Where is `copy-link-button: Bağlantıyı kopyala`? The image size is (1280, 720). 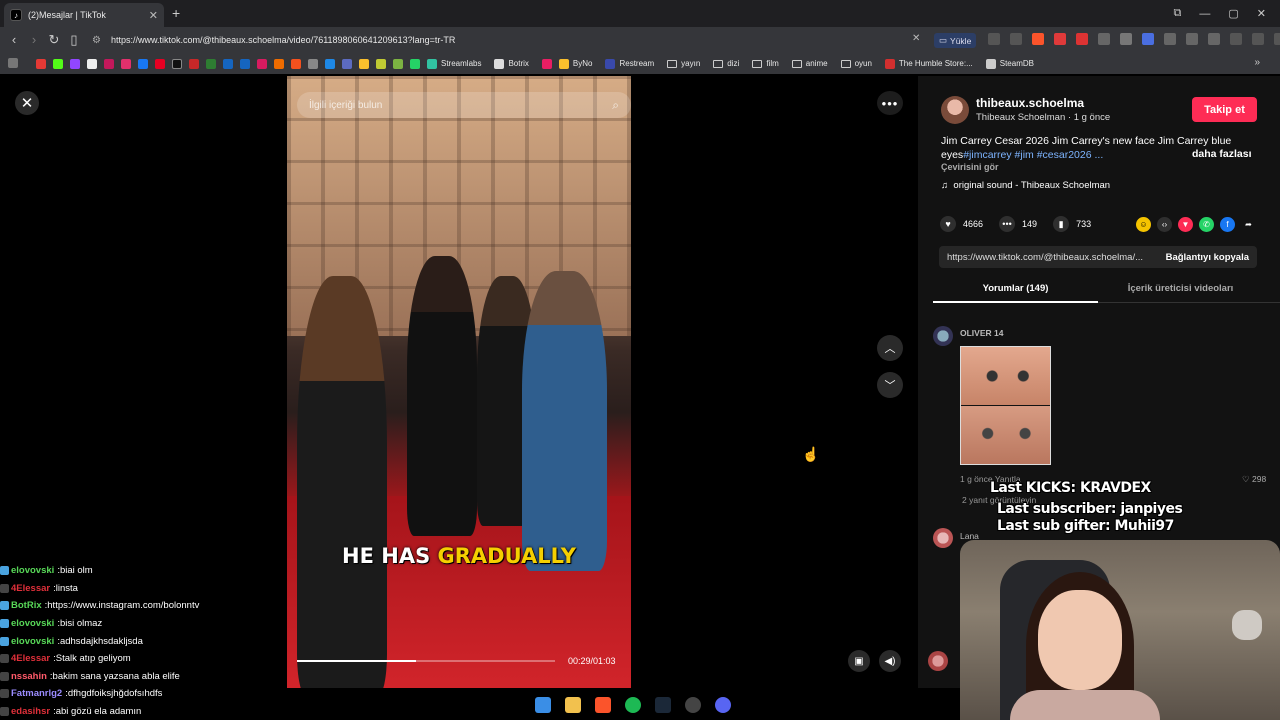
copy-link-button: Bağlantıyı kopyala is located at coordinates (1207, 257).